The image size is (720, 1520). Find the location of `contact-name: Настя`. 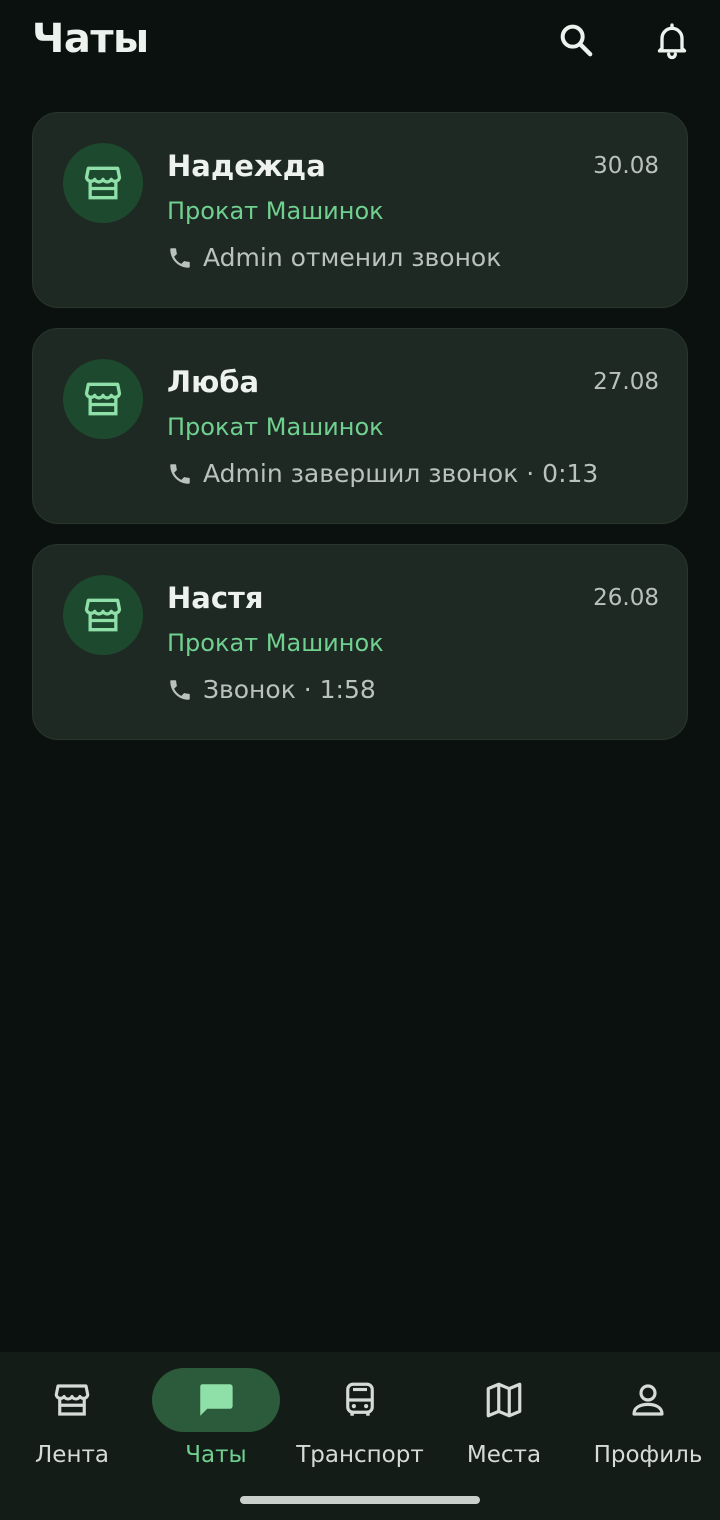

contact-name: Настя is located at coordinates (215, 598).